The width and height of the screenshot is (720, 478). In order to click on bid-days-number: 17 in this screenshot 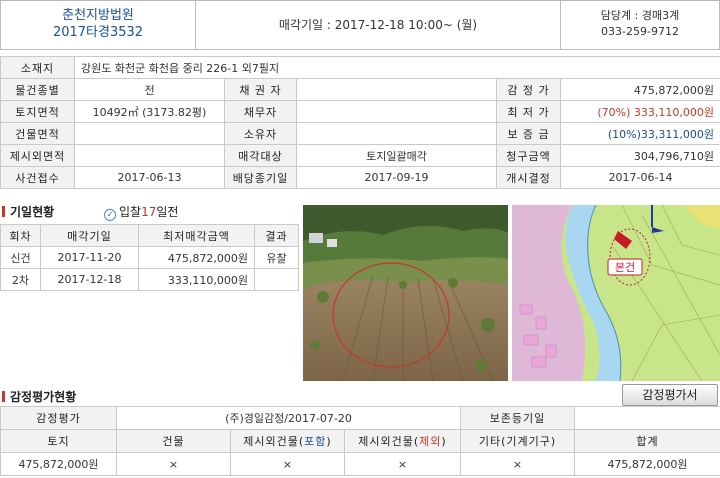, I will do `click(149, 212)`.